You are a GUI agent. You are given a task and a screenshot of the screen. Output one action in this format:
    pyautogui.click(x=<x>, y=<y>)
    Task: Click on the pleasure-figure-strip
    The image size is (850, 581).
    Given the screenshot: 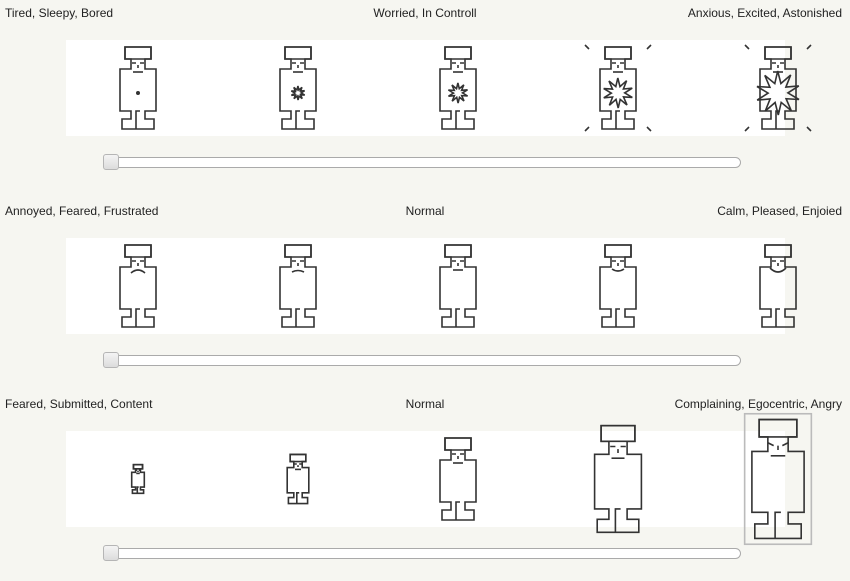 What is the action you would take?
    pyautogui.click(x=431, y=286)
    